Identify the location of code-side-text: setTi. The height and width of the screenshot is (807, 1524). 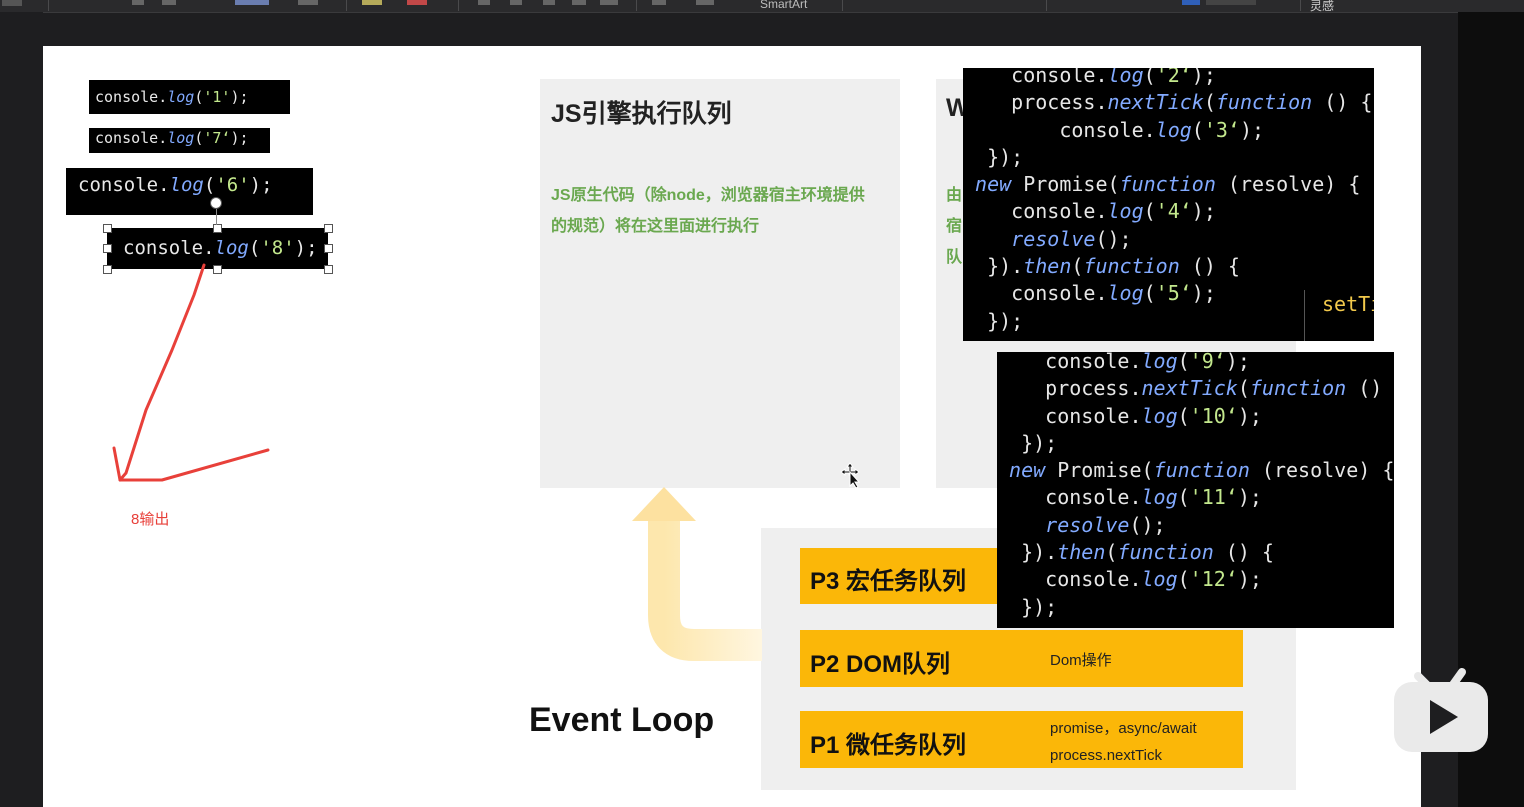
(1348, 304).